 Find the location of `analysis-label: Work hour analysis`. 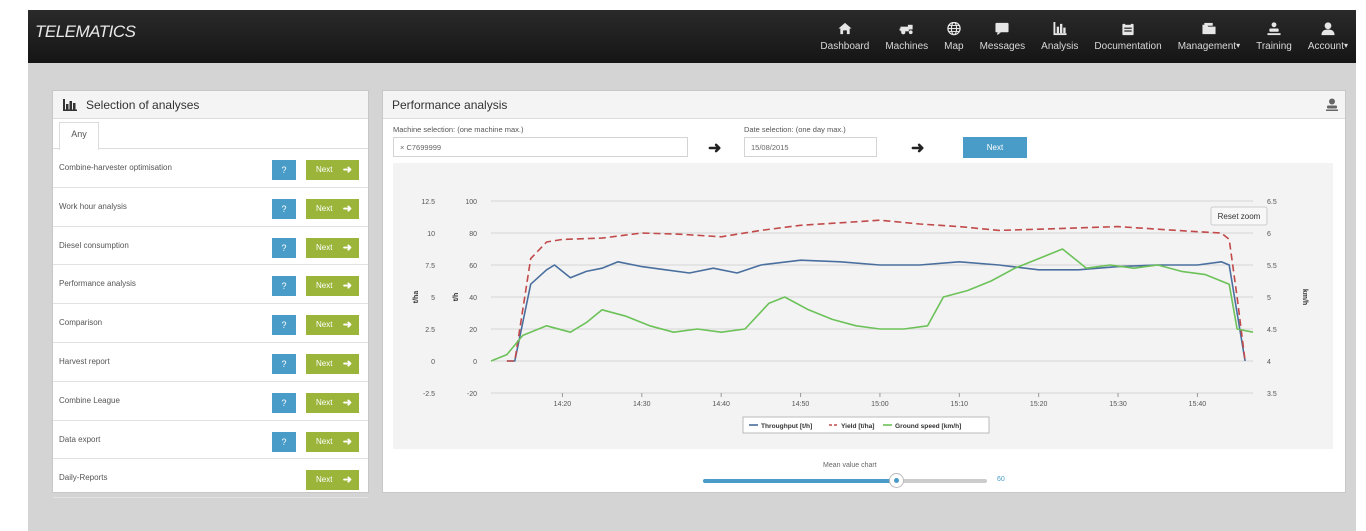

analysis-label: Work hour analysis is located at coordinates (93, 206).